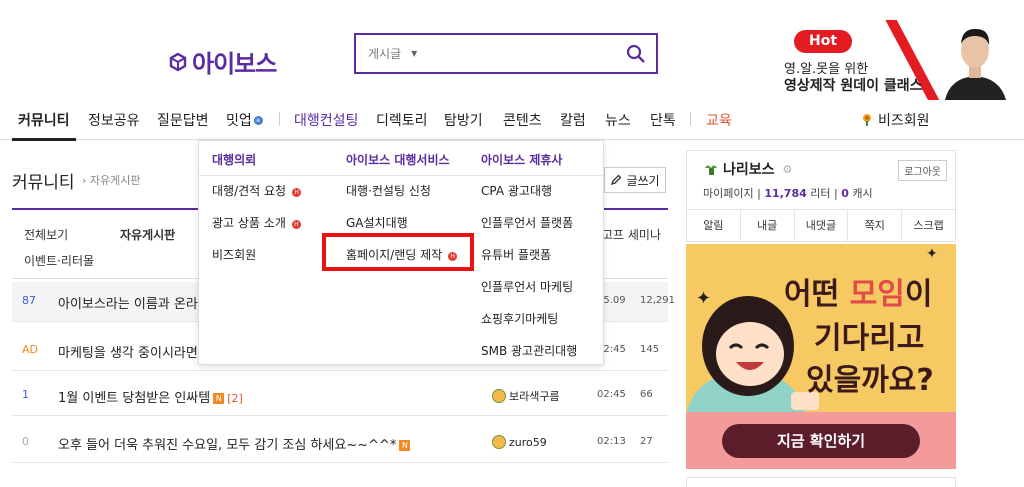  What do you see at coordinates (326, 120) in the screenshot?
I see `nav-item-agency: 대행컨설팅` at bounding box center [326, 120].